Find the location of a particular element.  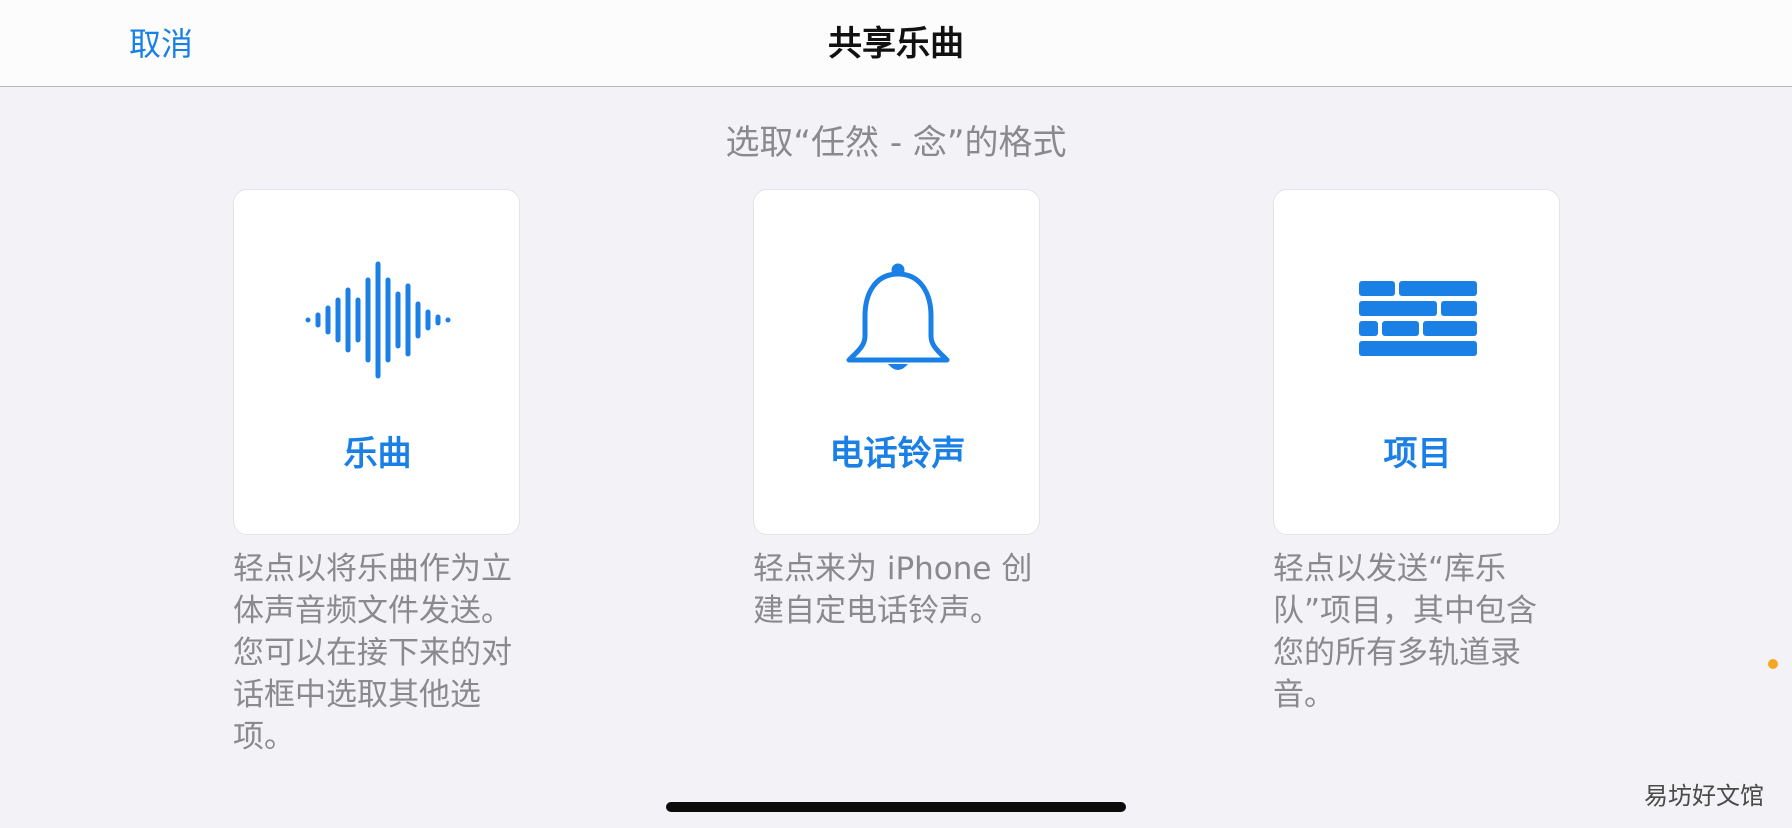

status-indicator-dot is located at coordinates (1773, 664).